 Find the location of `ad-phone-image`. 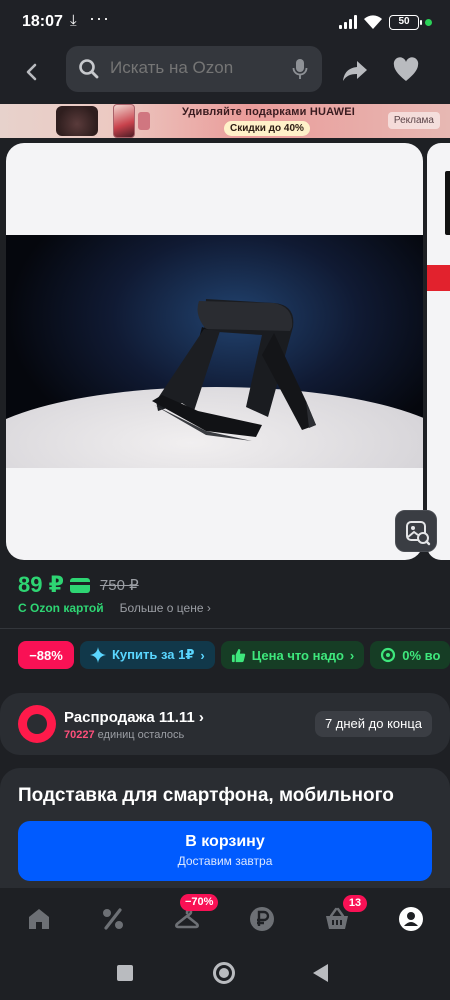

ad-phone-image is located at coordinates (124, 121).